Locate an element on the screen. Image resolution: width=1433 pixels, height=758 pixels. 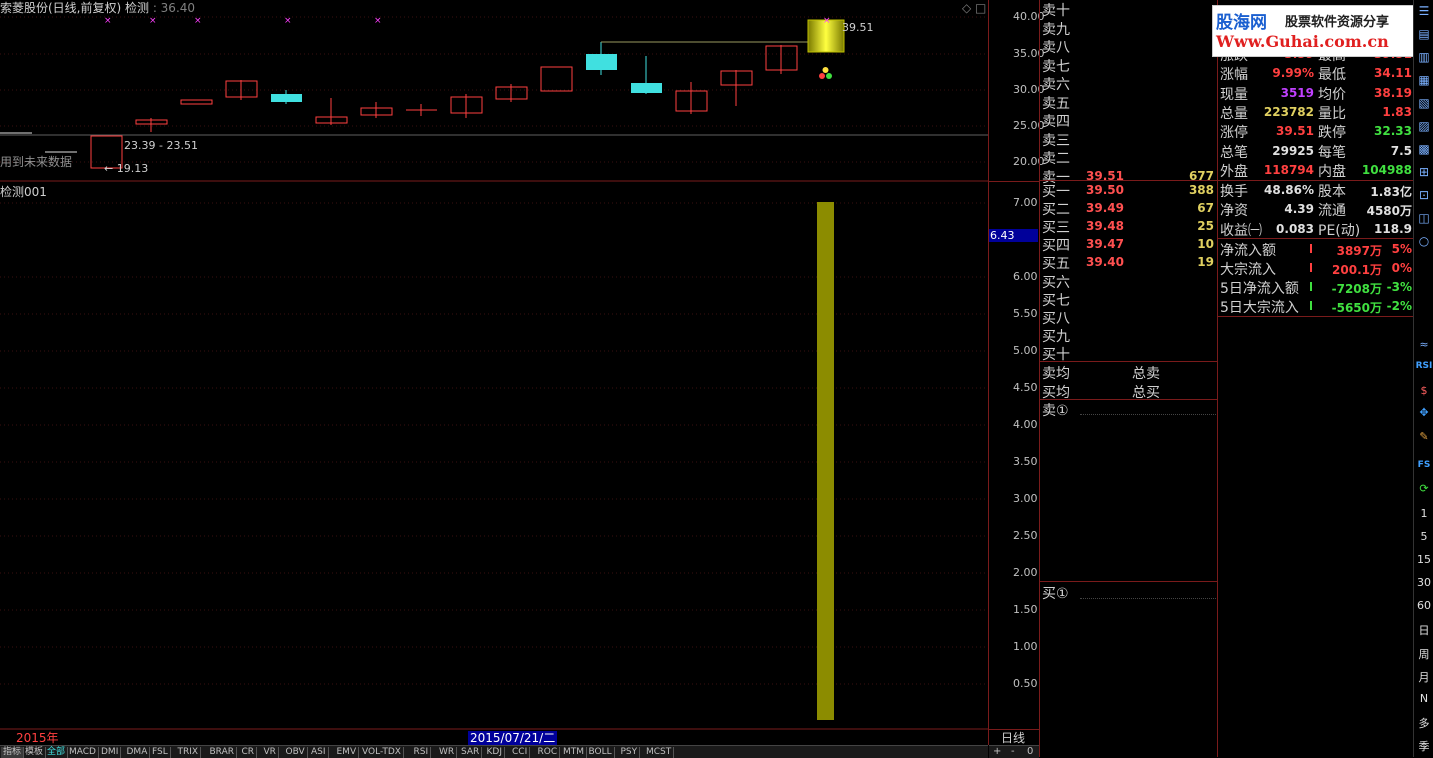
fund-flow-label: 大宗流入 is located at coordinates (1248, 270).